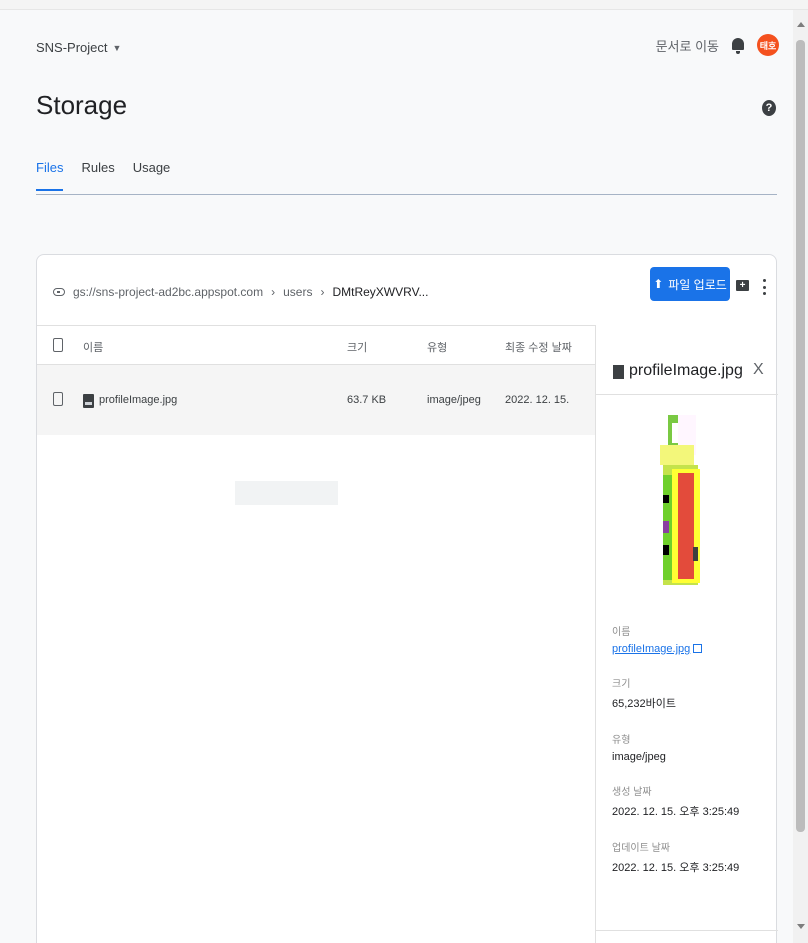  Describe the element at coordinates (676, 868) in the screenshot. I see `prop-updated-value: 2022. 12. 15. 오후 3:25:49` at that location.